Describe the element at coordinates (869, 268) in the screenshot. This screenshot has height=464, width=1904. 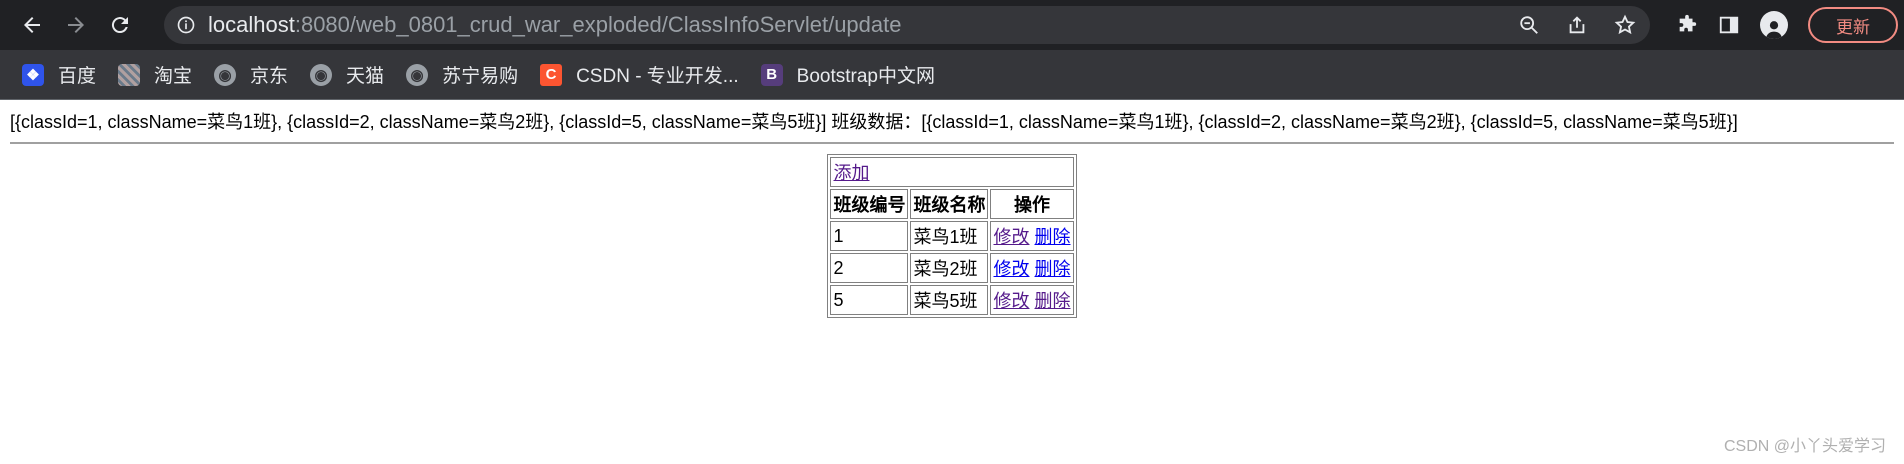
I see `class-id-cell: 2` at that location.